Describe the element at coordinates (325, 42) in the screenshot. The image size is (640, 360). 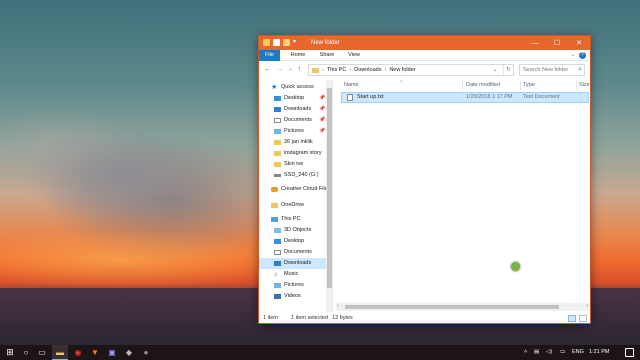
I see `window-title: New folder` at that location.